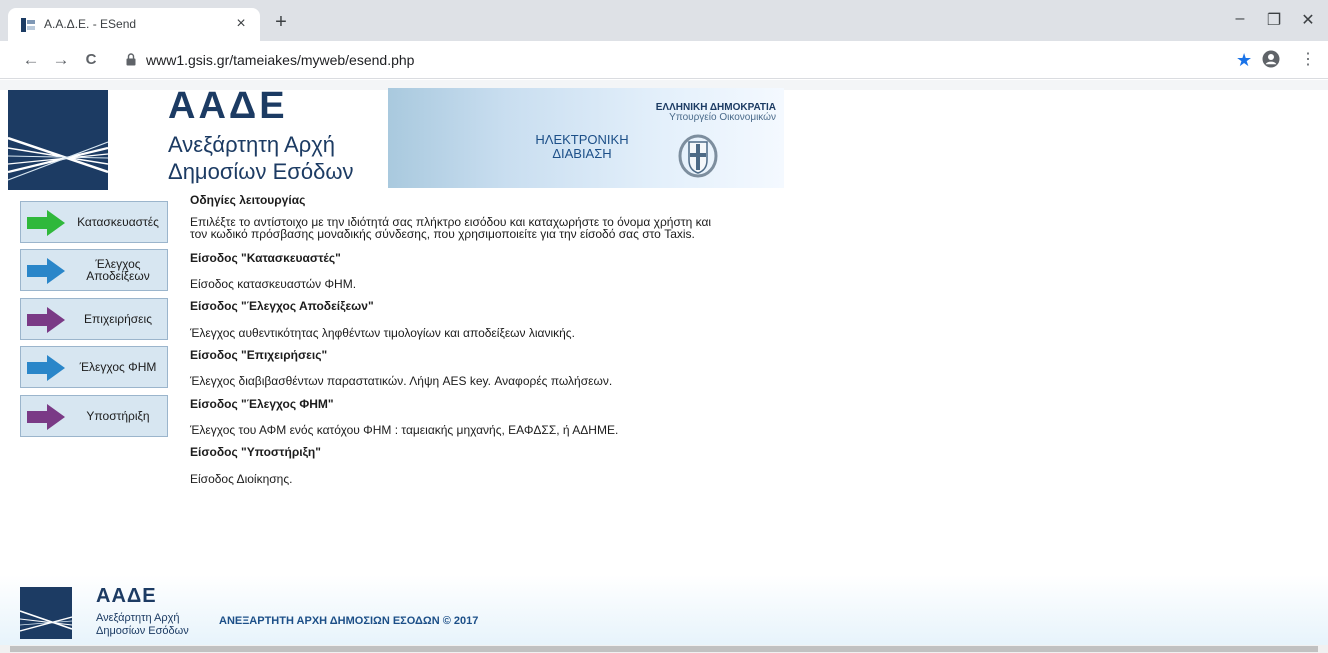 The width and height of the screenshot is (1328, 653). I want to click on service-label-line2: ΔΙΑΒΙΑΣΗ, so click(582, 153).